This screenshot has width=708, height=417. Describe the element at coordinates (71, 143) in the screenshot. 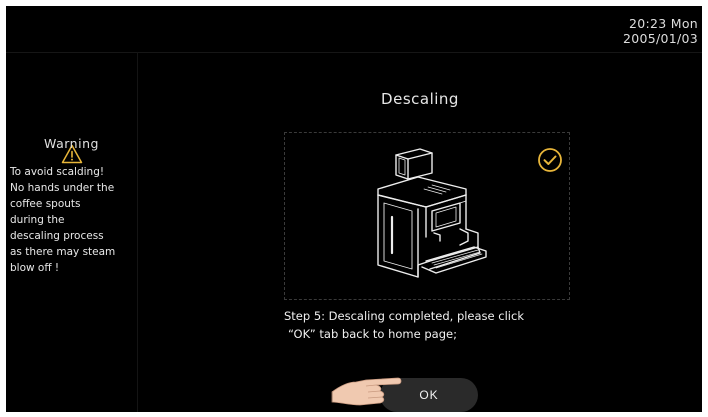

I see `warning-title: Warning` at that location.